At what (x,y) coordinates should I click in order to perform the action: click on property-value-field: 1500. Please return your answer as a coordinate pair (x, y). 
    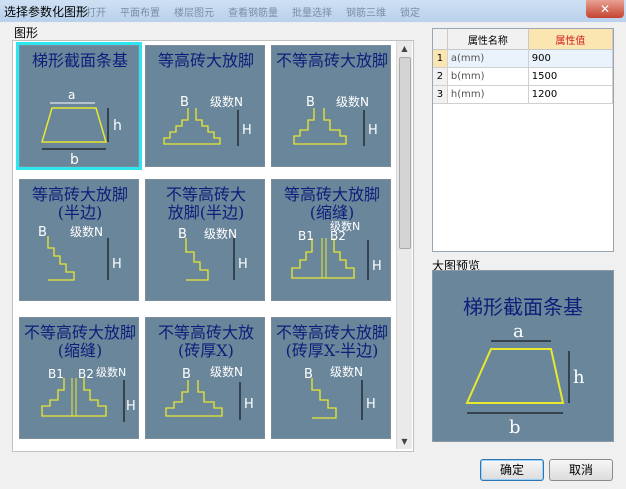
    Looking at the image, I should click on (571, 76).